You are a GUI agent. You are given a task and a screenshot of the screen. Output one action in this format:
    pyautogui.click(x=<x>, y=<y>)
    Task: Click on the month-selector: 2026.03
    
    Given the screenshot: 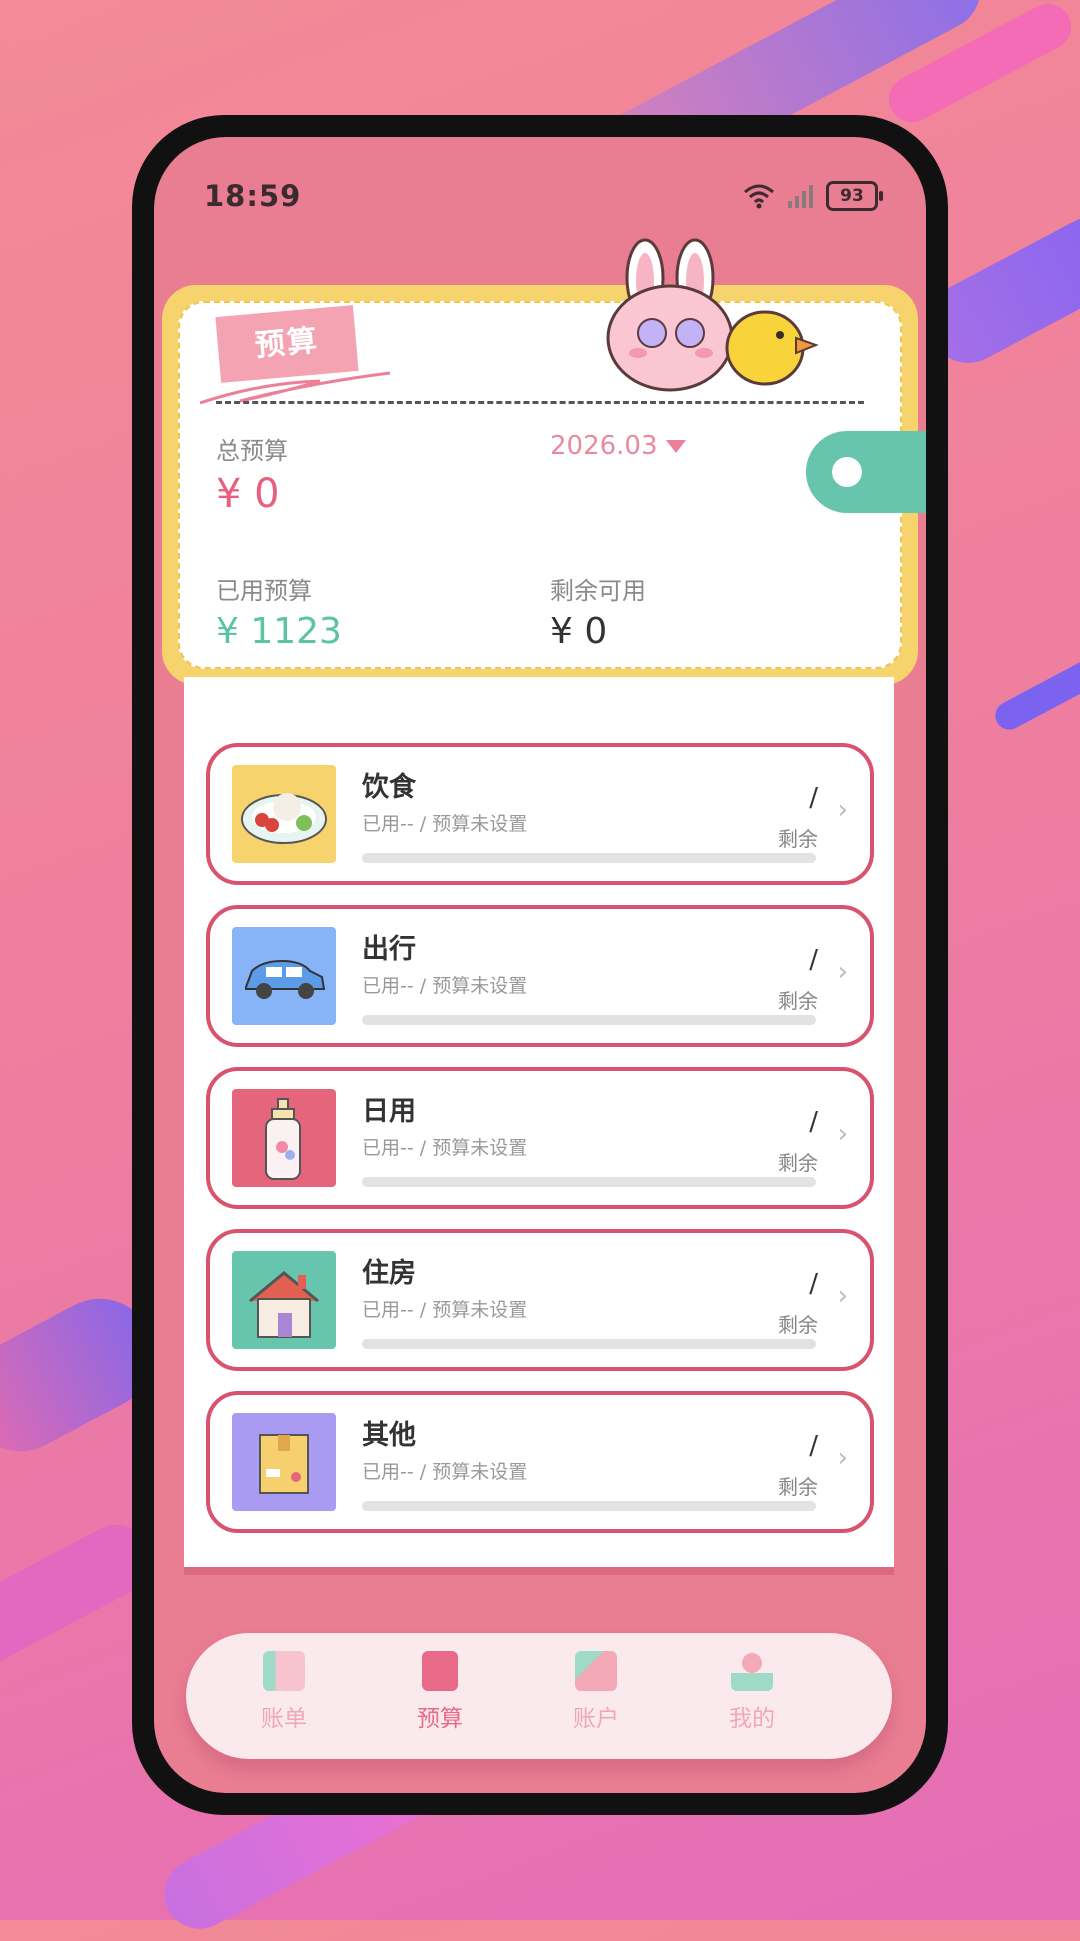 What is the action you would take?
    pyautogui.click(x=618, y=446)
    